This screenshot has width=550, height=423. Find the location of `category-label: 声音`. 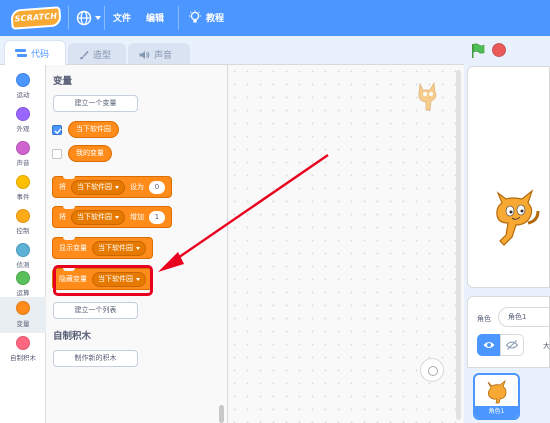

category-label: 声音 is located at coordinates (23, 163).